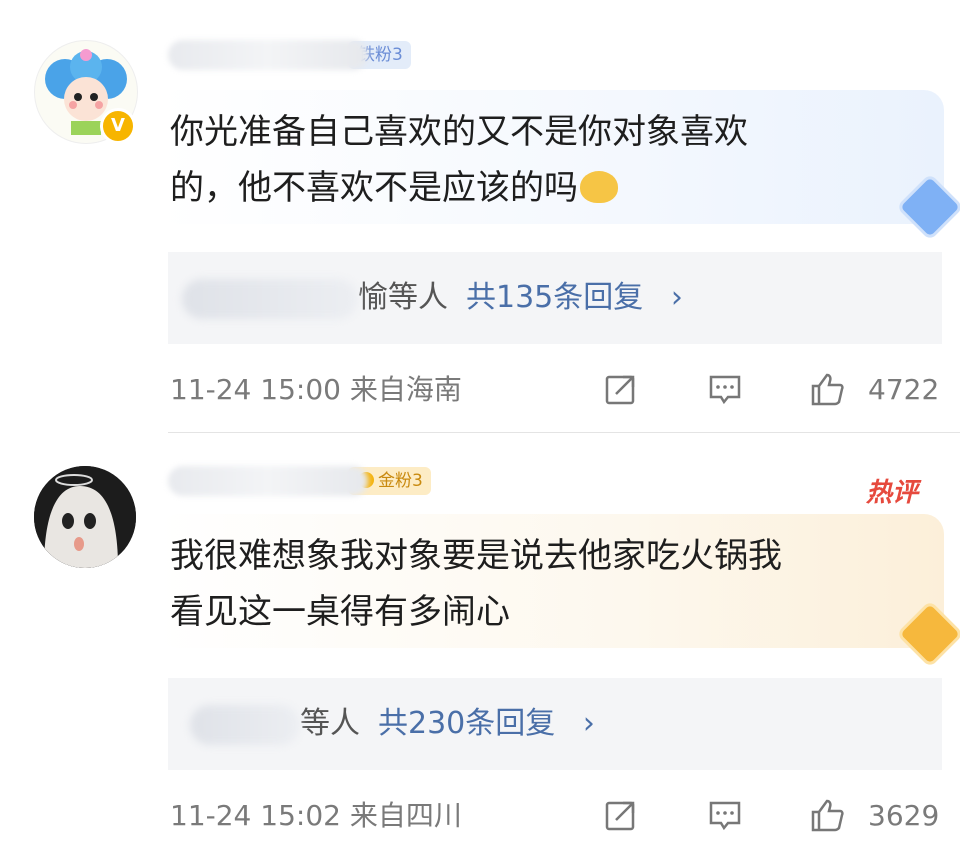  I want to click on reply-users-suffix: 愉等人, so click(403, 297).